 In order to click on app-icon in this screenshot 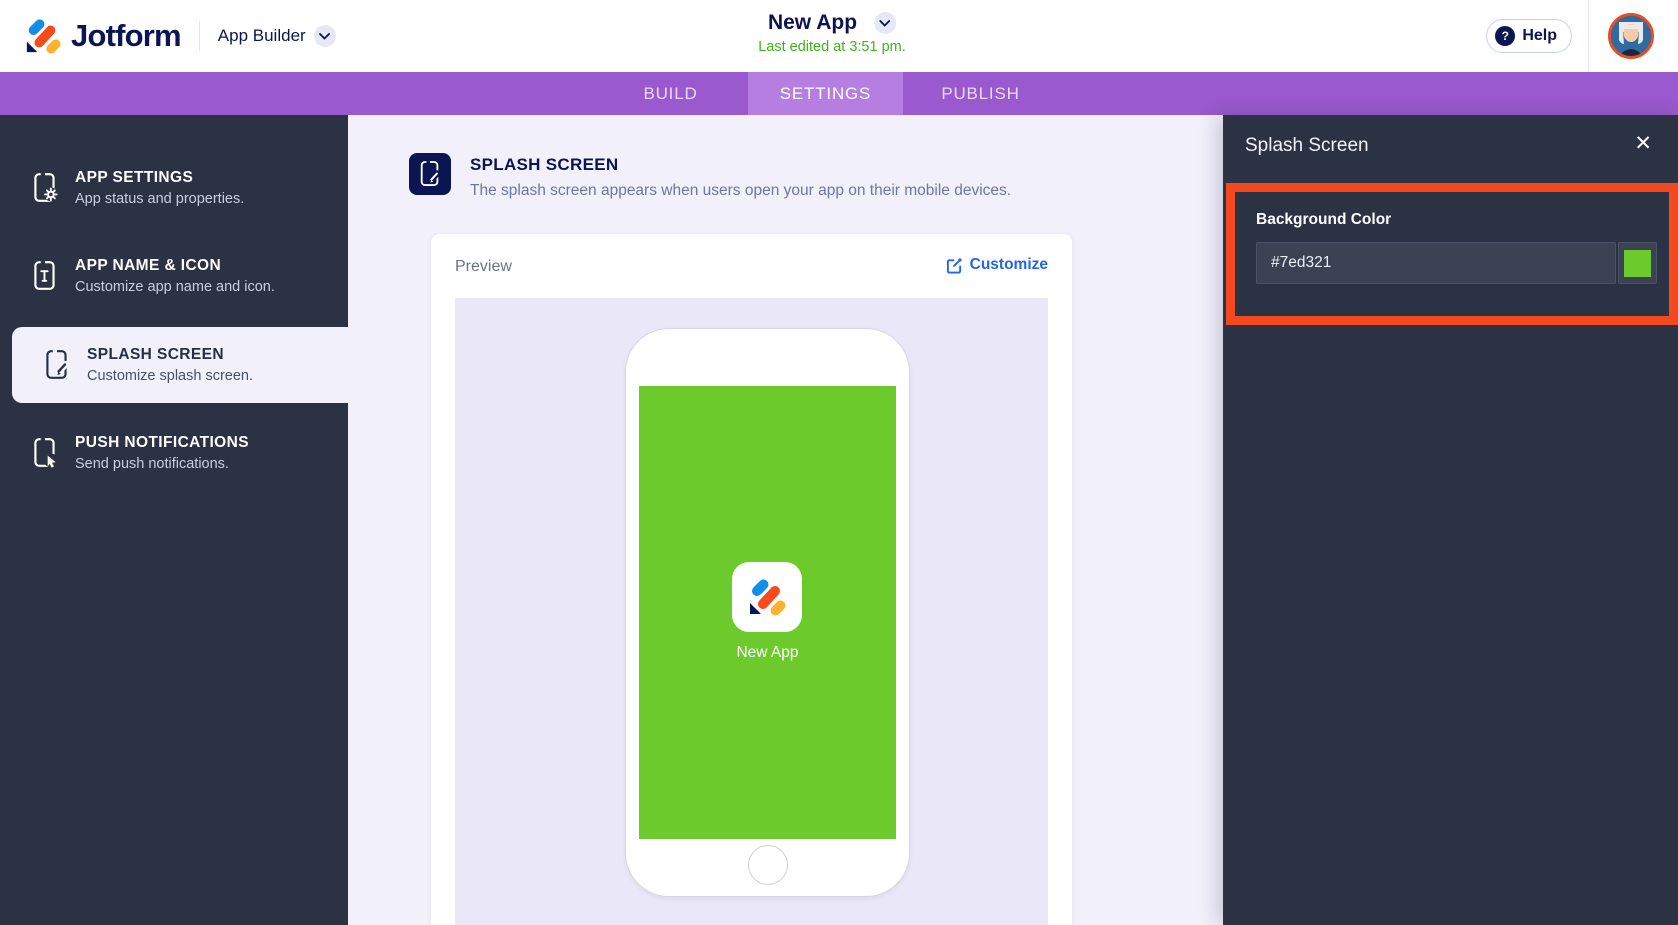, I will do `click(767, 597)`.